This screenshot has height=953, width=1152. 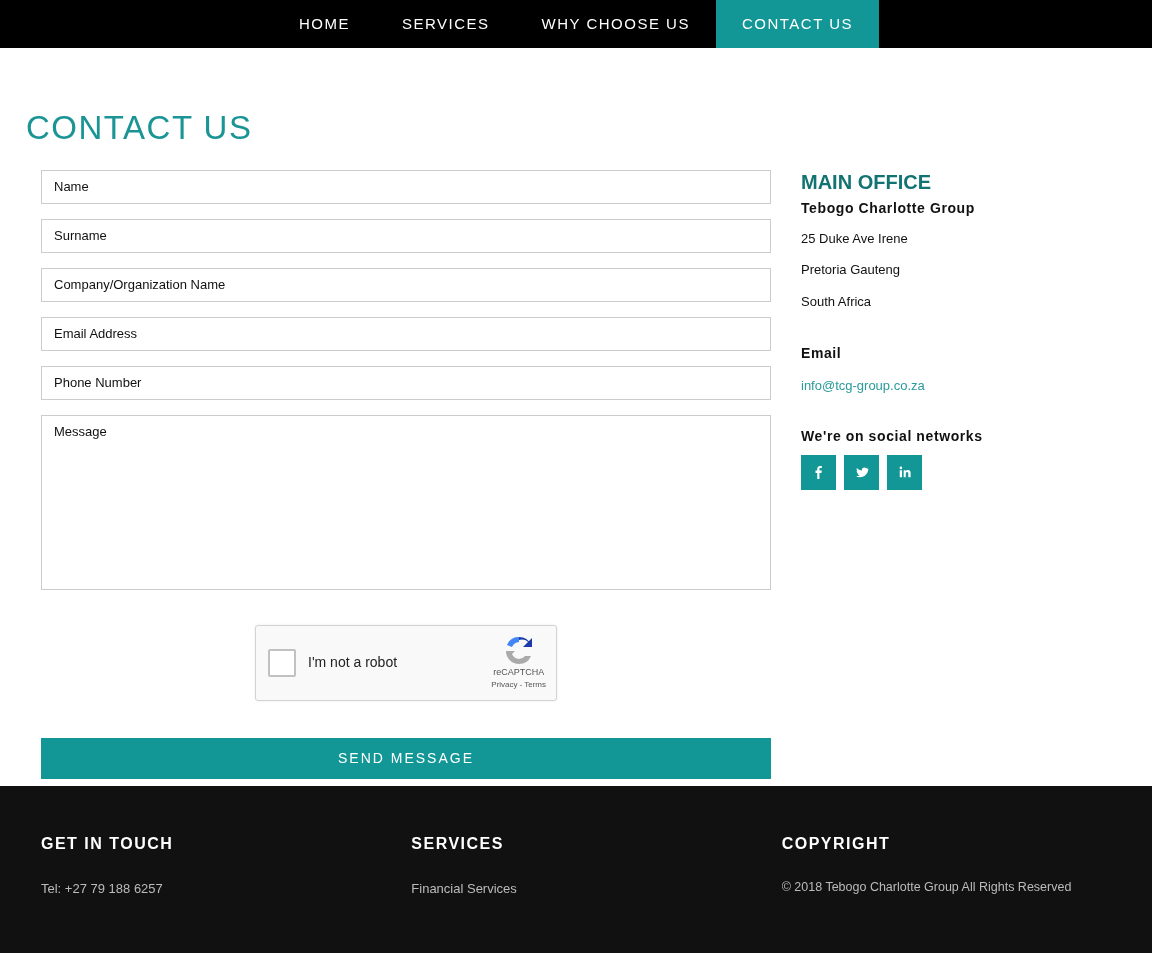 I want to click on footer-text: Financial Services, so click(x=464, y=888).